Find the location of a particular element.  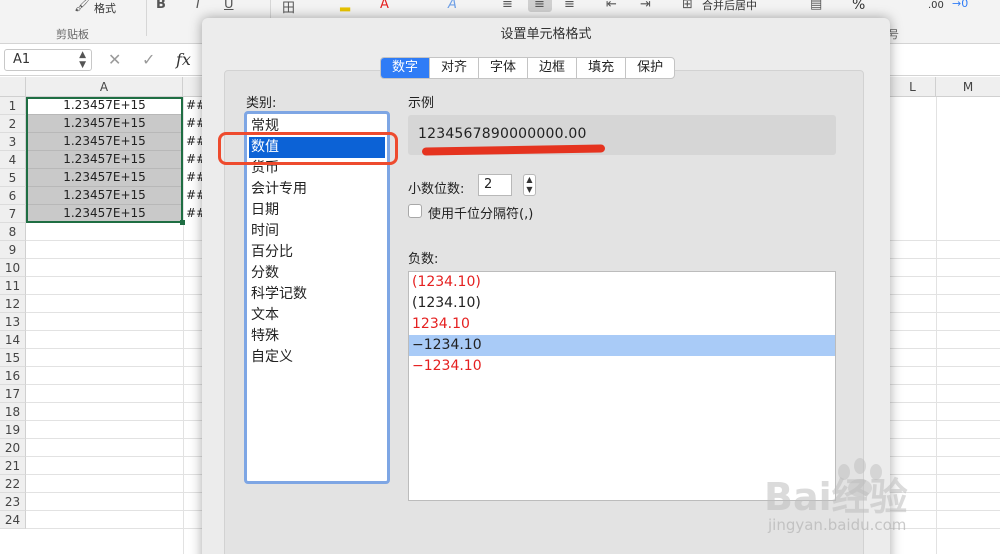

row-header: 7 is located at coordinates (13, 214).